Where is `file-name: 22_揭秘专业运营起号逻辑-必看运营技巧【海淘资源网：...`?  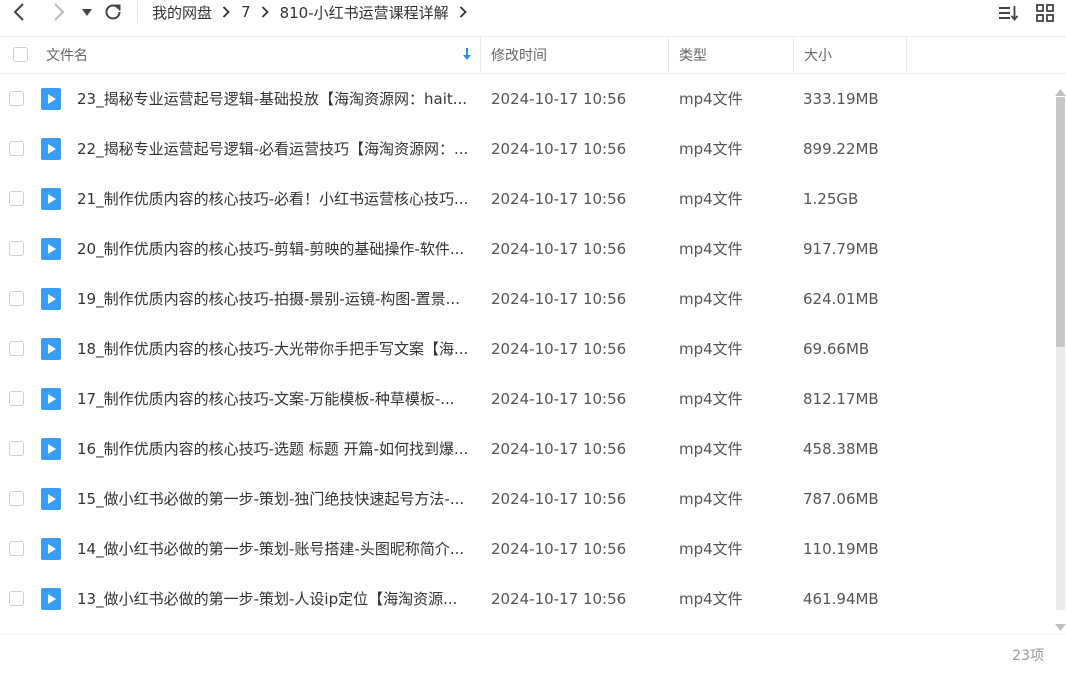
file-name: 22_揭秘专业运营起号逻辑-必看运营技巧【海淘资源网：... is located at coordinates (273, 149).